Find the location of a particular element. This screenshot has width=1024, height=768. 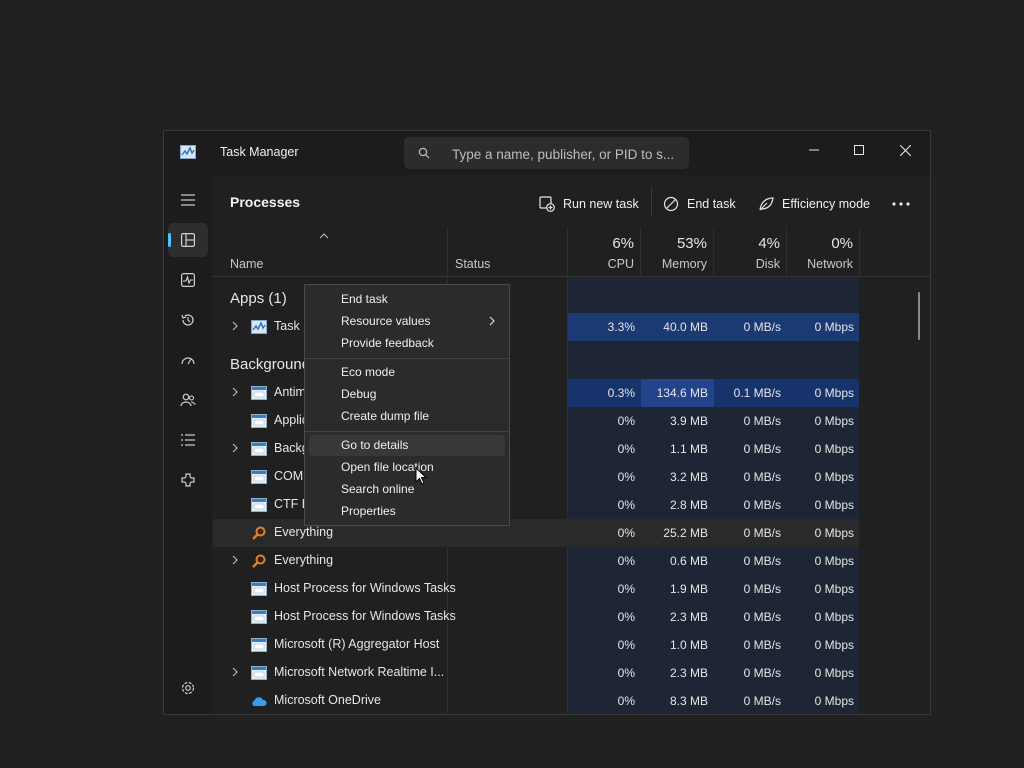

end-task-button: End task is located at coordinates (699, 204).